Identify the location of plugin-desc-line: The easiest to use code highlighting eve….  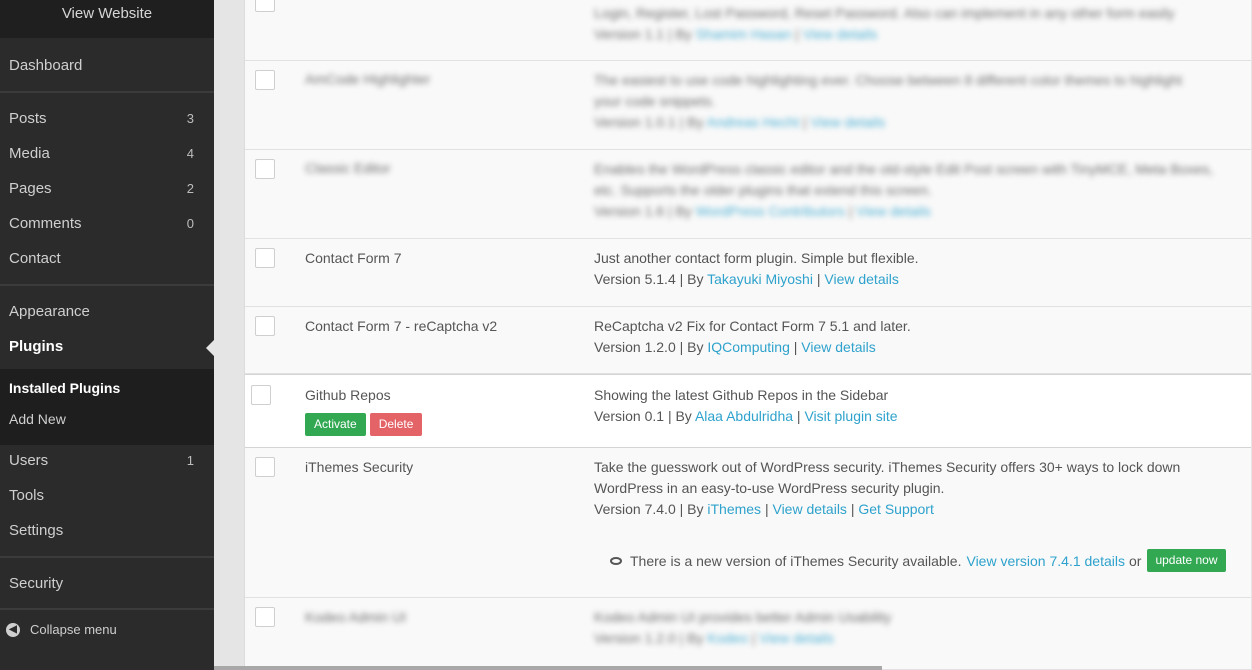
(888, 80).